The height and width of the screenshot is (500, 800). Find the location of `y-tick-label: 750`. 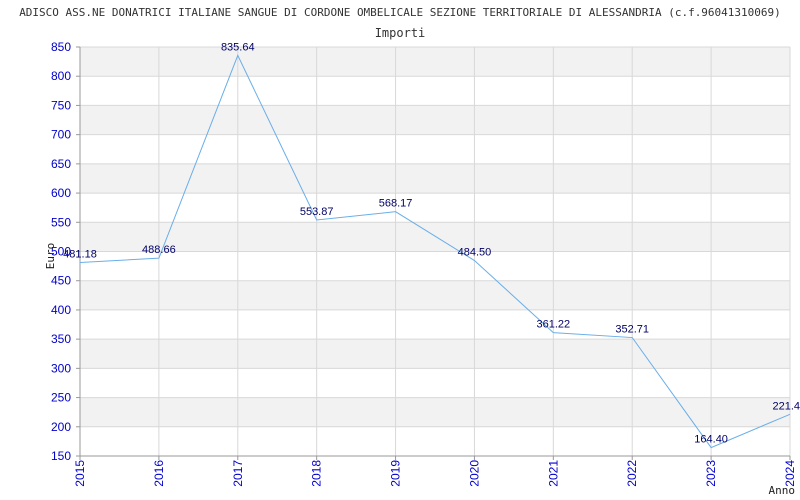

y-tick-label: 750 is located at coordinates (61, 105).